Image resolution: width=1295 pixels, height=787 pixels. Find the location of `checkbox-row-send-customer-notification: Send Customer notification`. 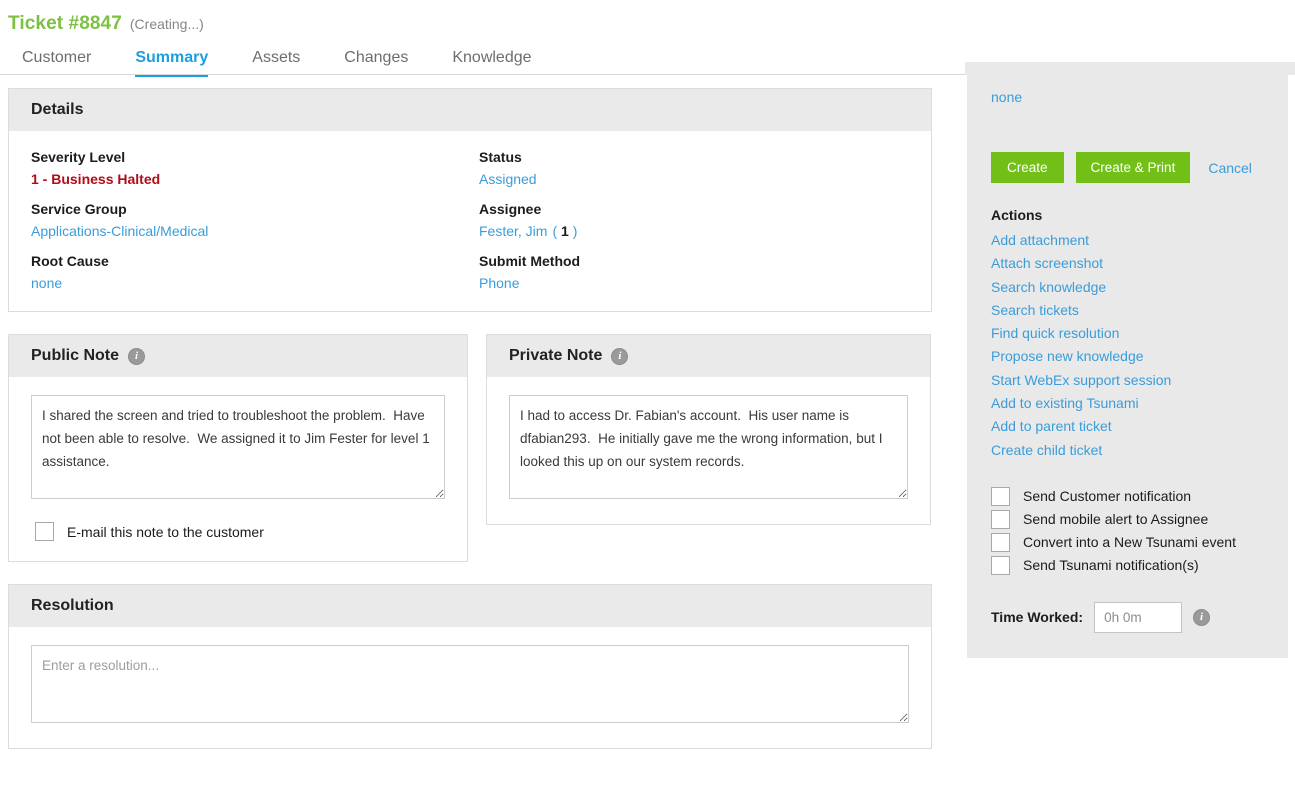

checkbox-row-send-customer-notification: Send Customer notification is located at coordinates (1127, 496).